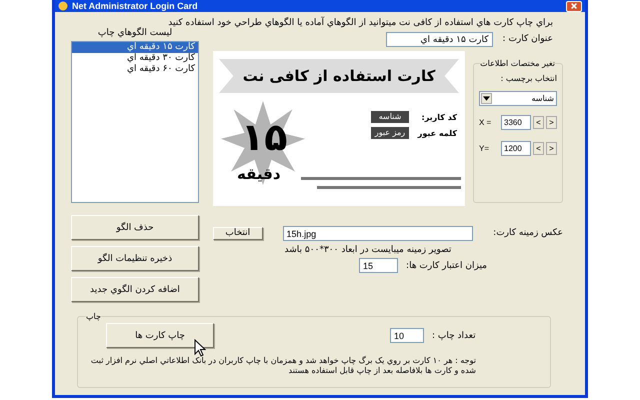 This screenshot has height=400, width=640. What do you see at coordinates (93, 316) in the screenshot?
I see `print-legend: چاپ` at bounding box center [93, 316].